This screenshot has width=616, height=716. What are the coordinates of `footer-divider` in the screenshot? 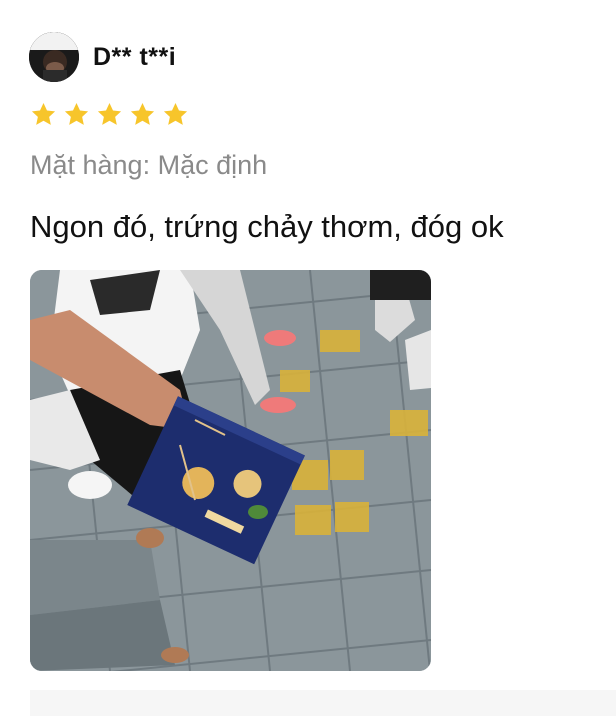 It's located at (323, 703).